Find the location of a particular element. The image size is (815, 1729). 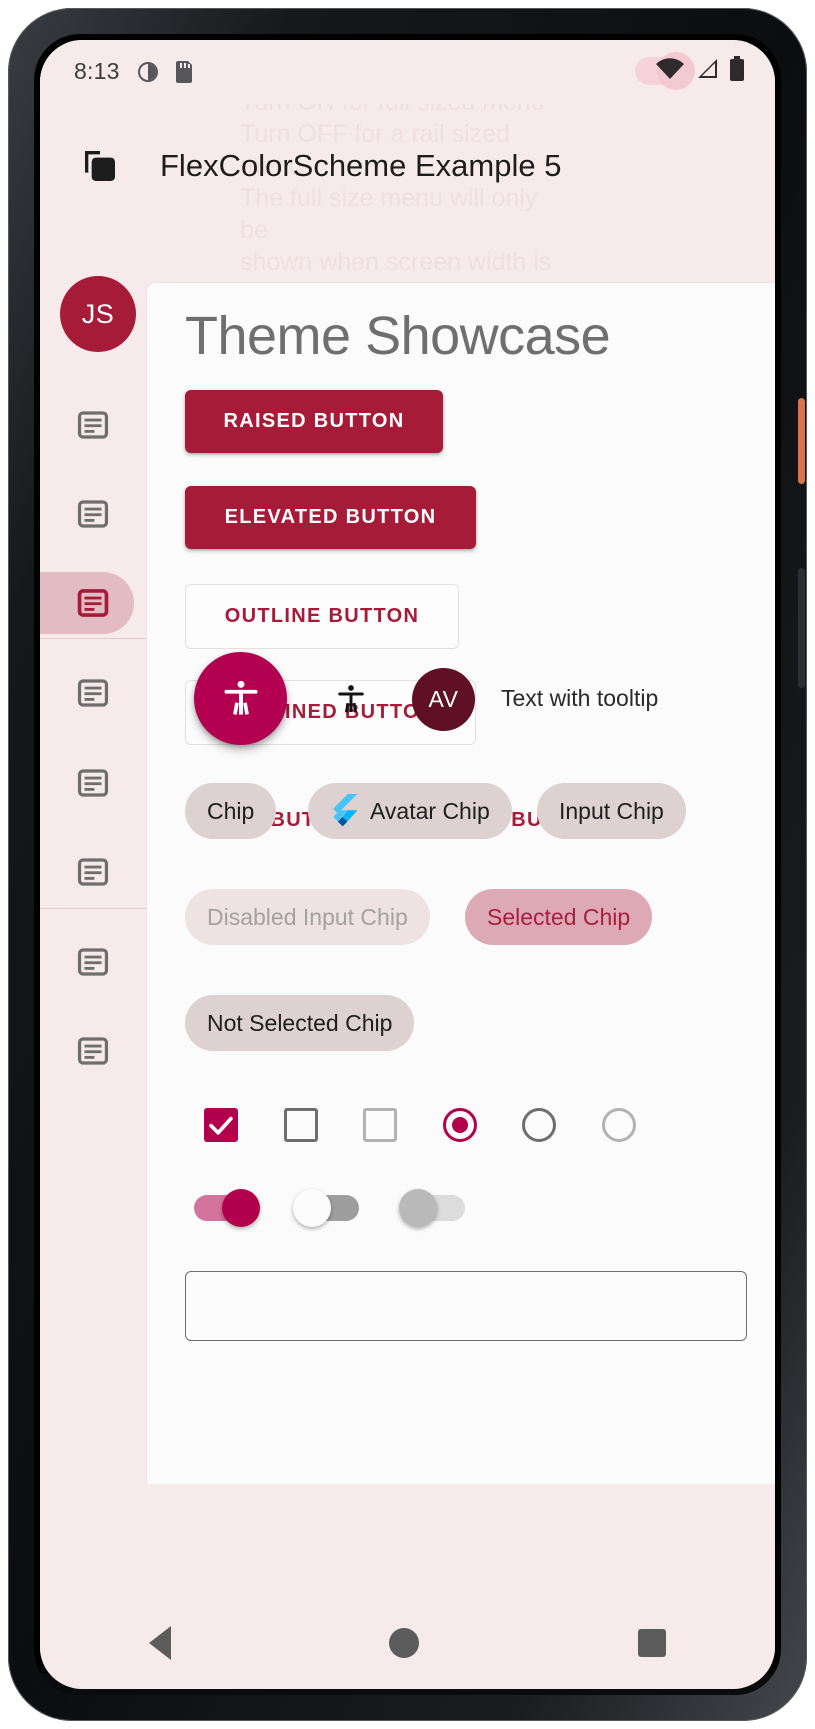

not-selected-chip: Not Selected Chip is located at coordinates (300, 1023).